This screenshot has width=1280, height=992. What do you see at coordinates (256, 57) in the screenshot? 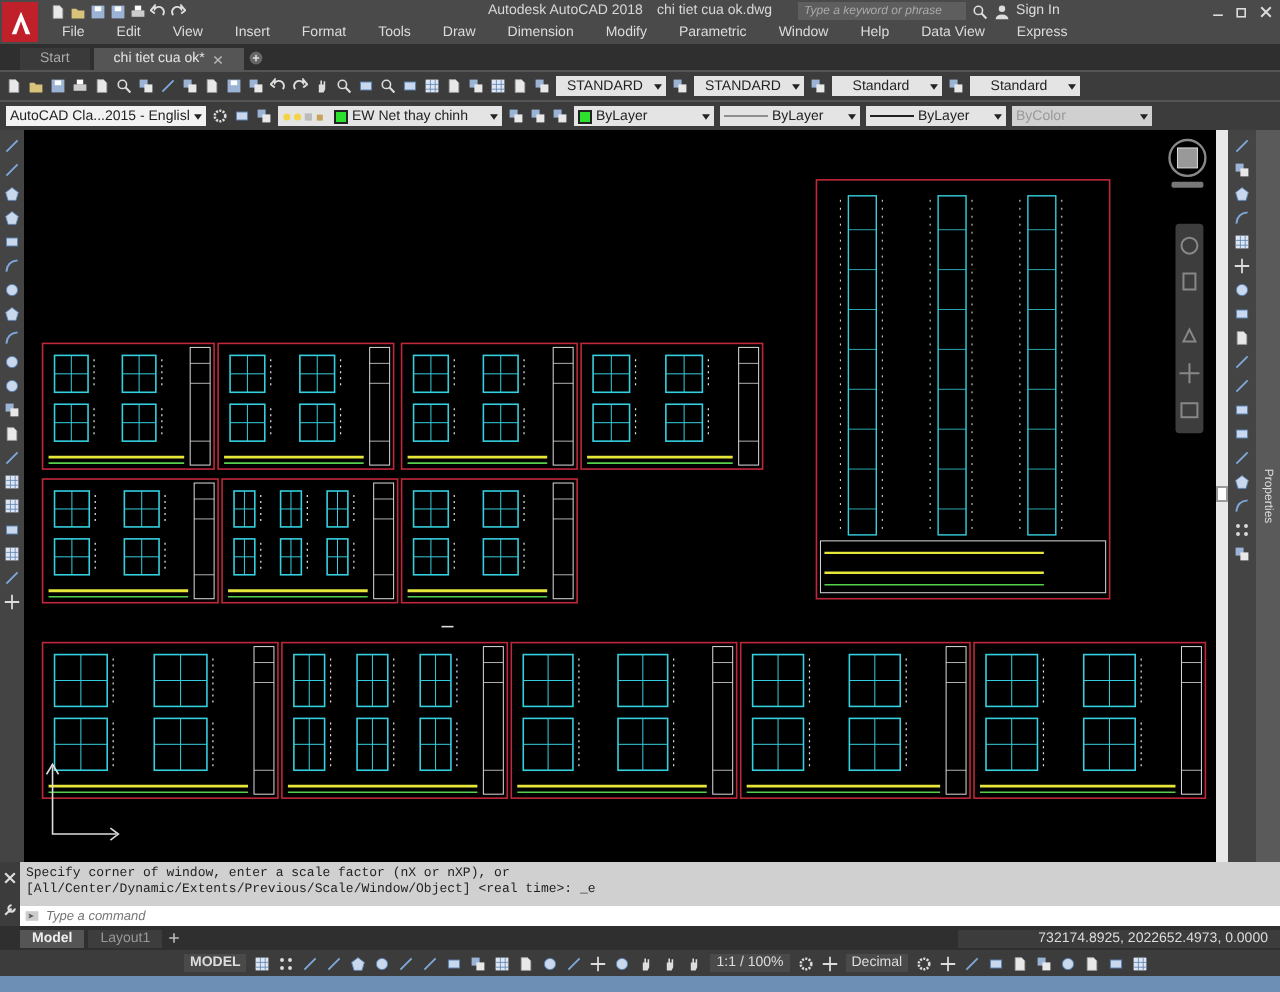
I see `add-tab-icon` at bounding box center [256, 57].